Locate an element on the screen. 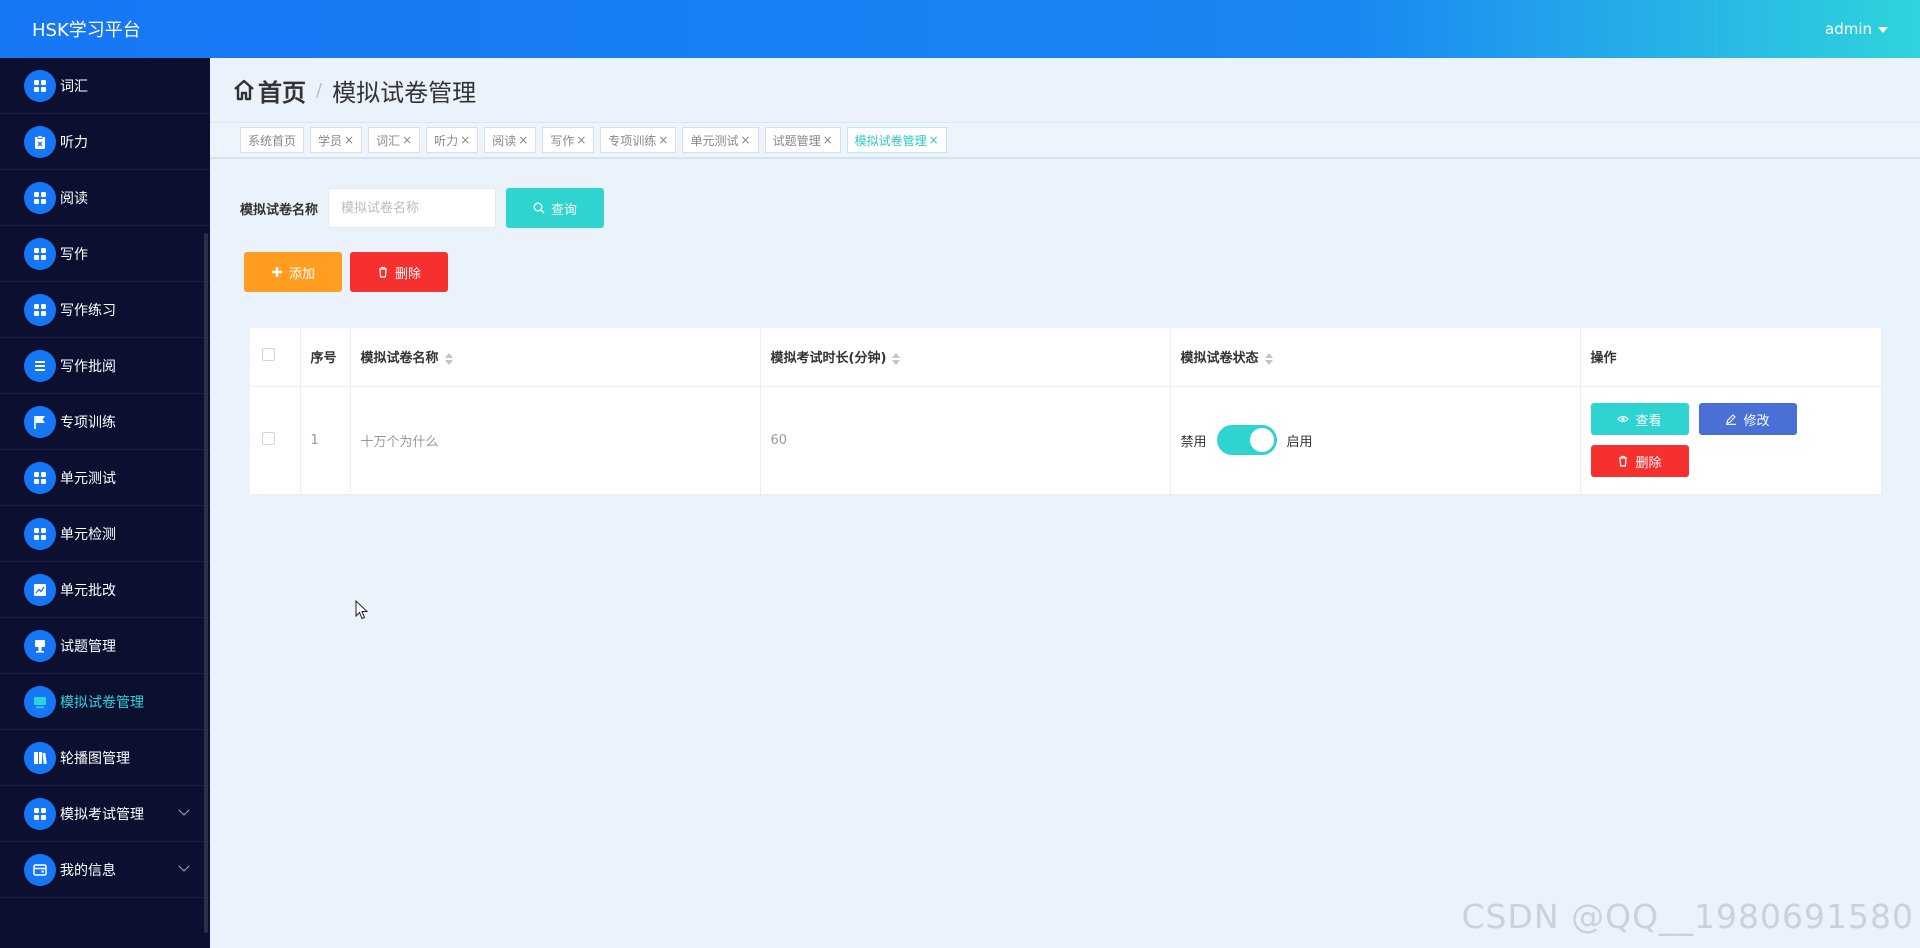 This screenshot has width=1920, height=948. select-all-checkbox is located at coordinates (268, 355).